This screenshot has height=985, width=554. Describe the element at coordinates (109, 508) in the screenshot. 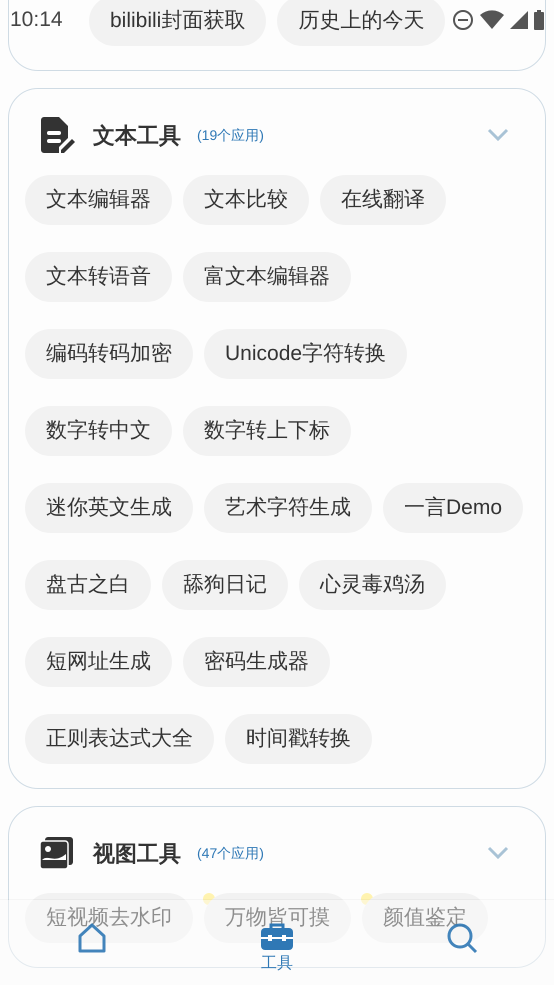

I see `tool-chip: 迷你英文生成` at that location.